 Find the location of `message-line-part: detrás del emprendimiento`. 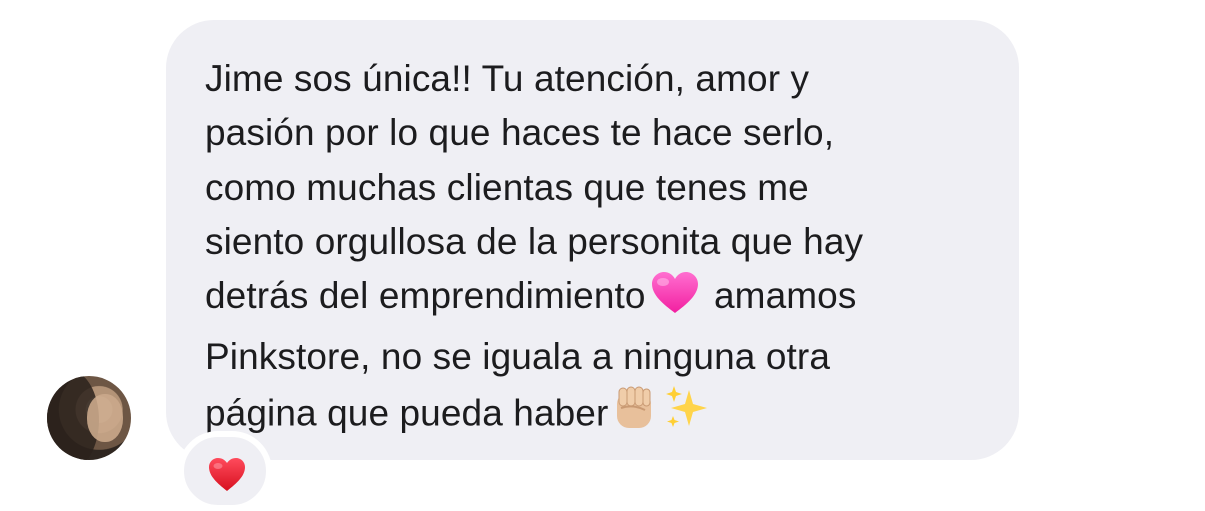

message-line-part: detrás del emprendimiento is located at coordinates (425, 296).